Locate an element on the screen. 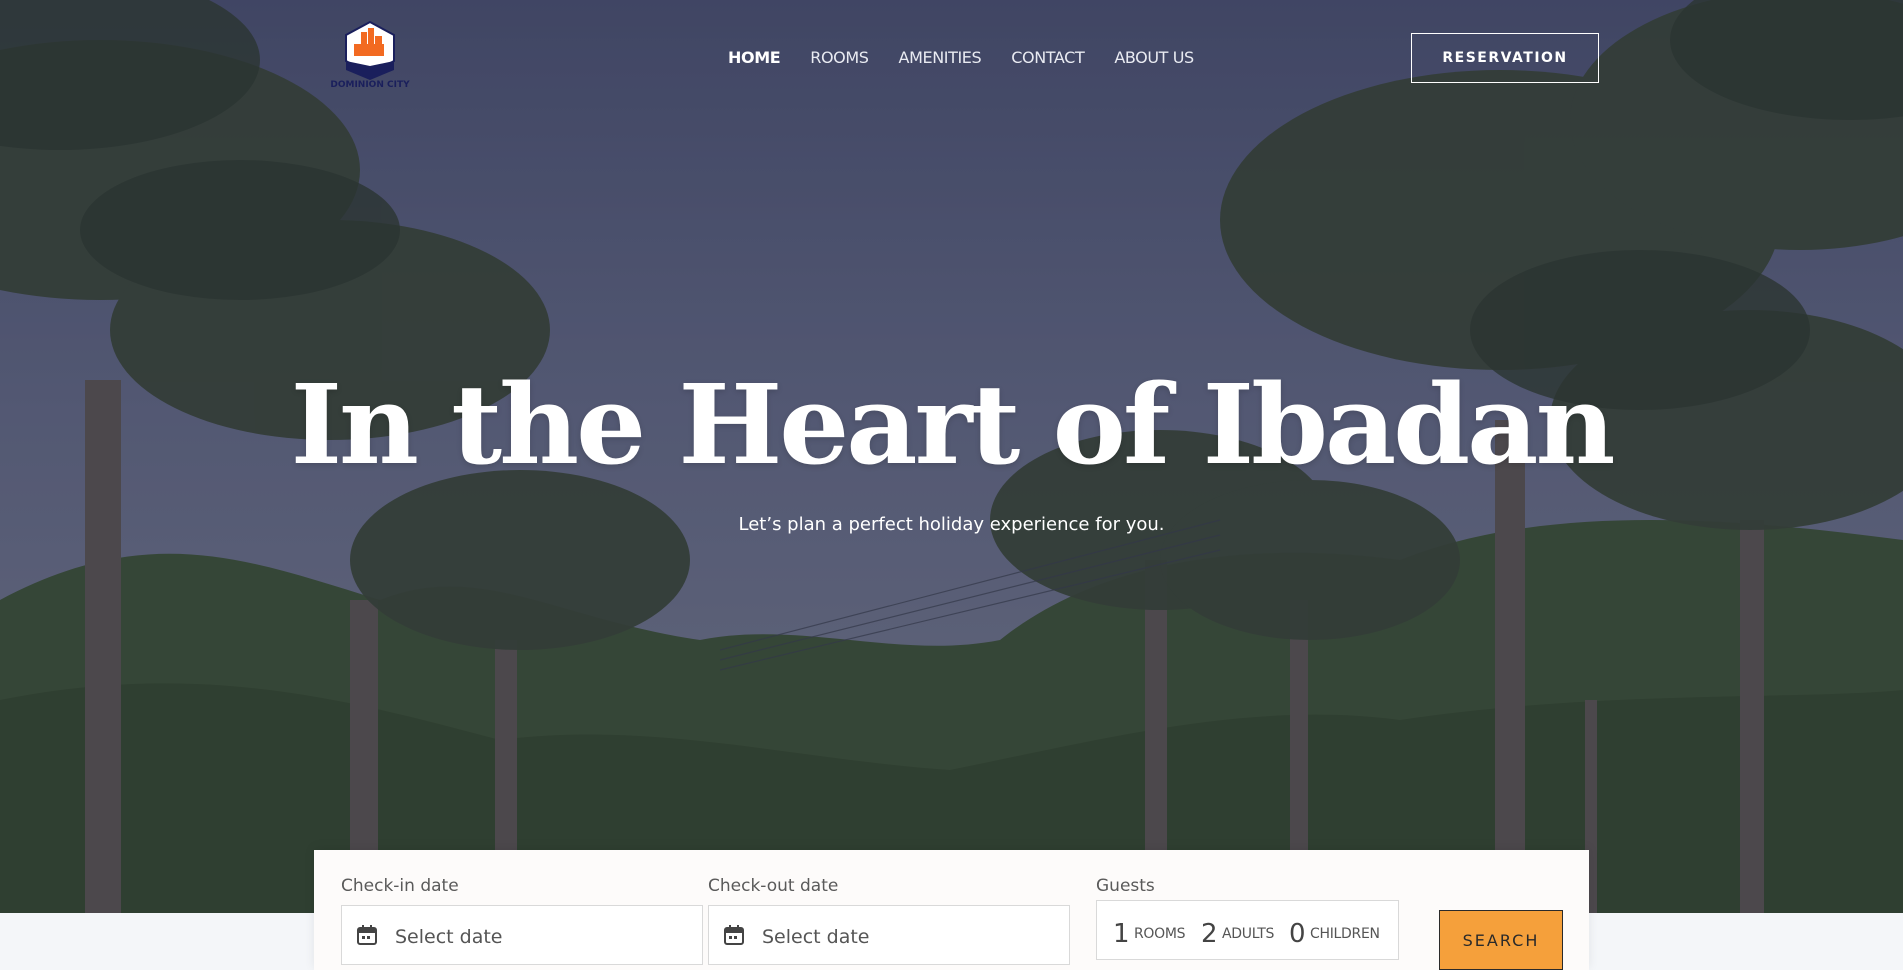 The height and width of the screenshot is (970, 1903). search-button: SEARCH is located at coordinates (1501, 940).